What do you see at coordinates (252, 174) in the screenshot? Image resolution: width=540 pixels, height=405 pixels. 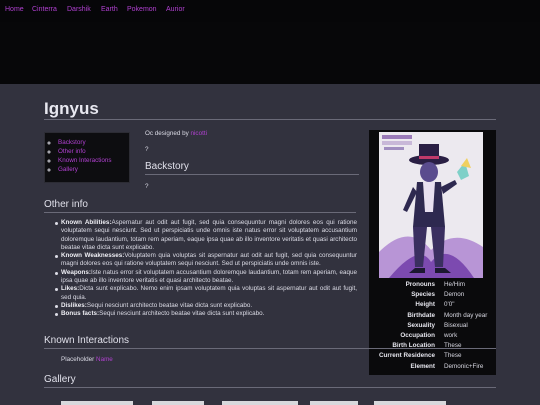 I see `backstory-divider` at bounding box center [252, 174].